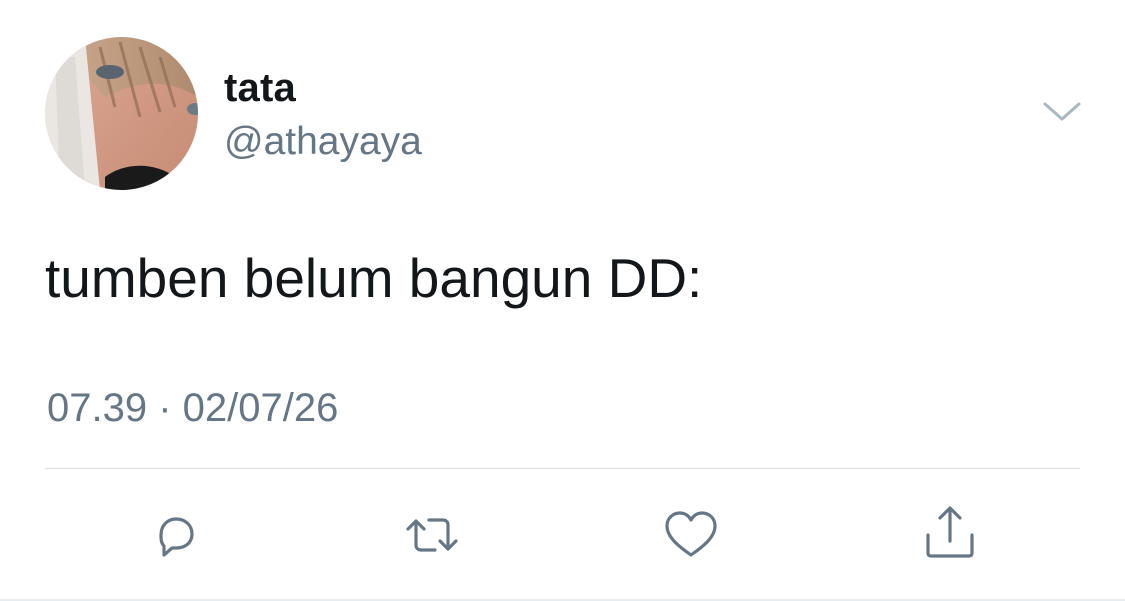 This screenshot has height=601, width=1125. What do you see at coordinates (562, 468) in the screenshot?
I see `divider` at bounding box center [562, 468].